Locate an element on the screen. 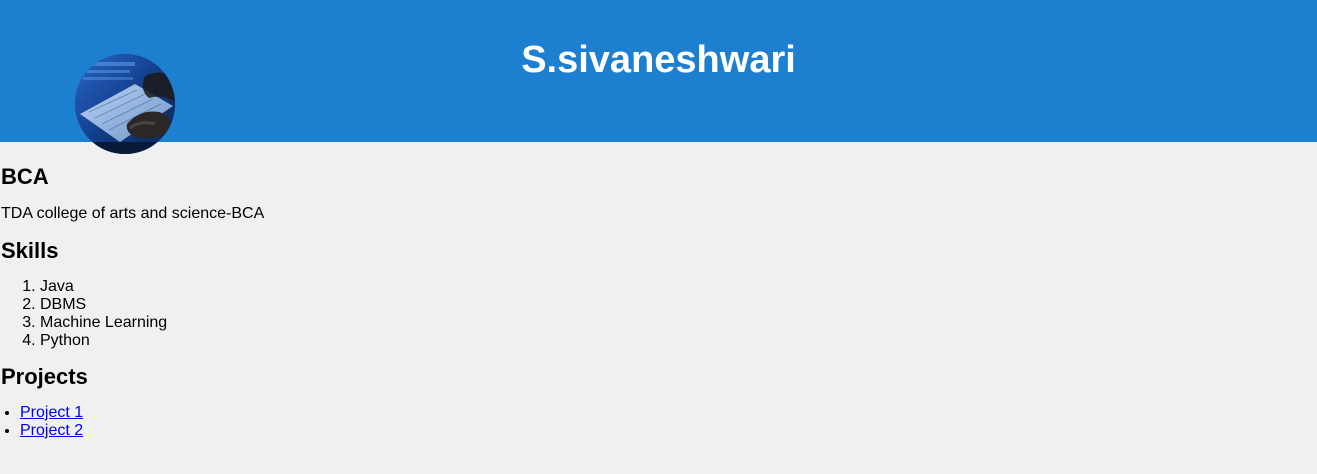 The width and height of the screenshot is (1317, 474). avatar is located at coordinates (125, 104).